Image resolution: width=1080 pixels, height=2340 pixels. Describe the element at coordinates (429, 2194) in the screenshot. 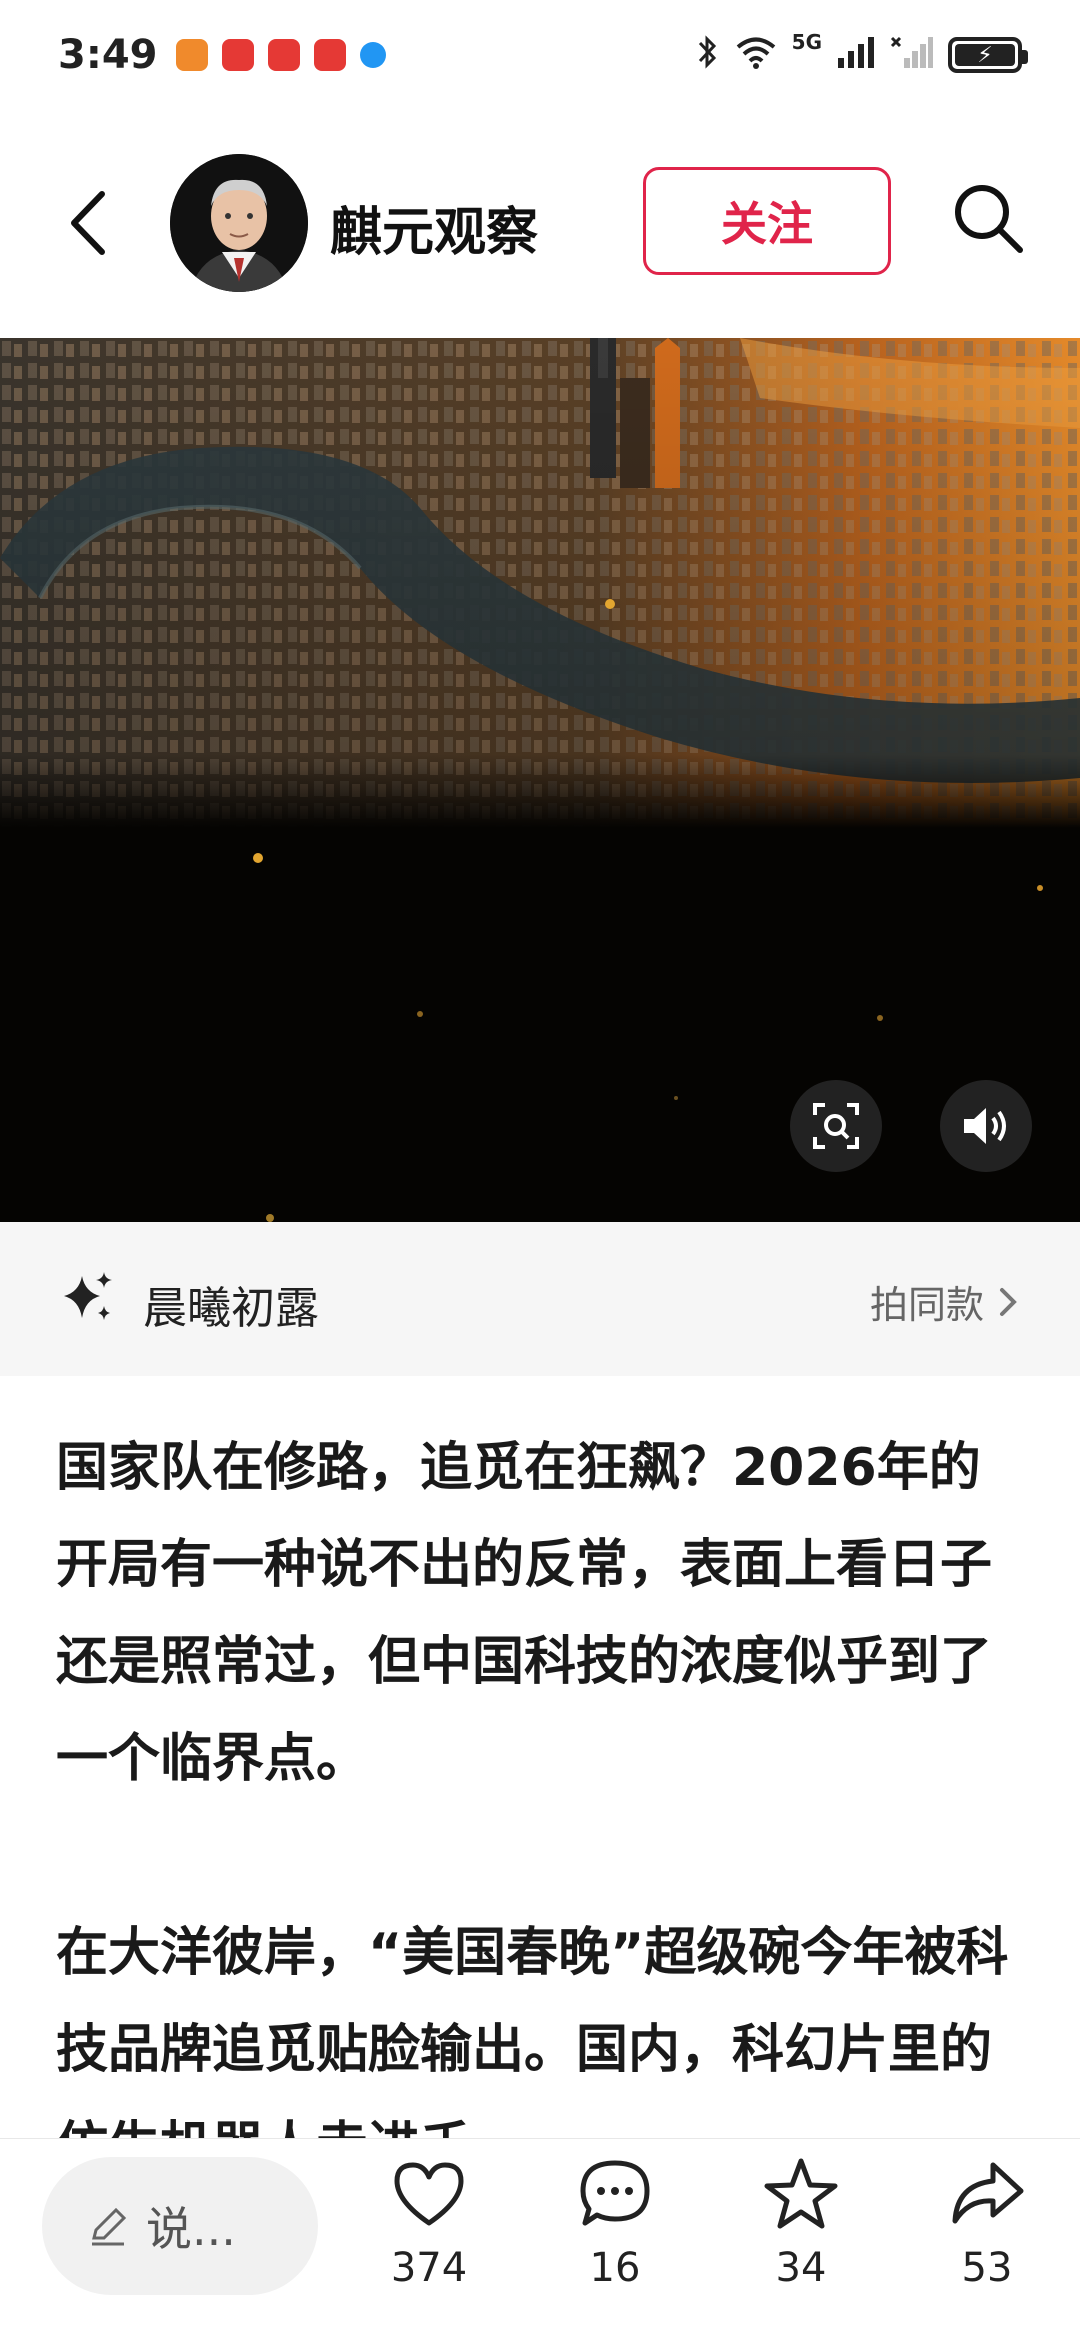

I see `heart-icon` at that location.